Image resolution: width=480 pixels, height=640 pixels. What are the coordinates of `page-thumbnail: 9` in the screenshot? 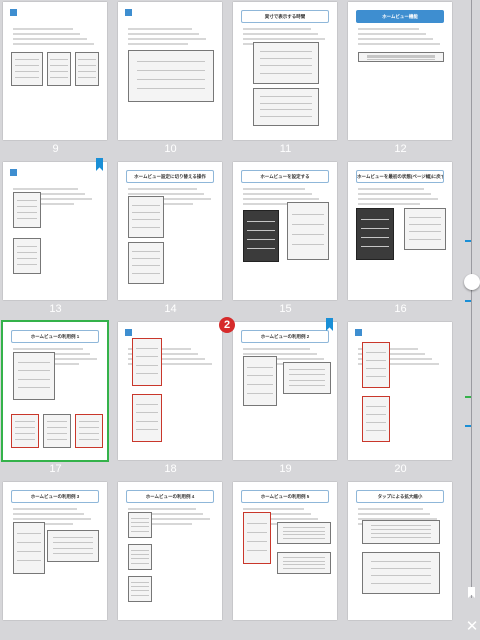 It's located at (57, 80).